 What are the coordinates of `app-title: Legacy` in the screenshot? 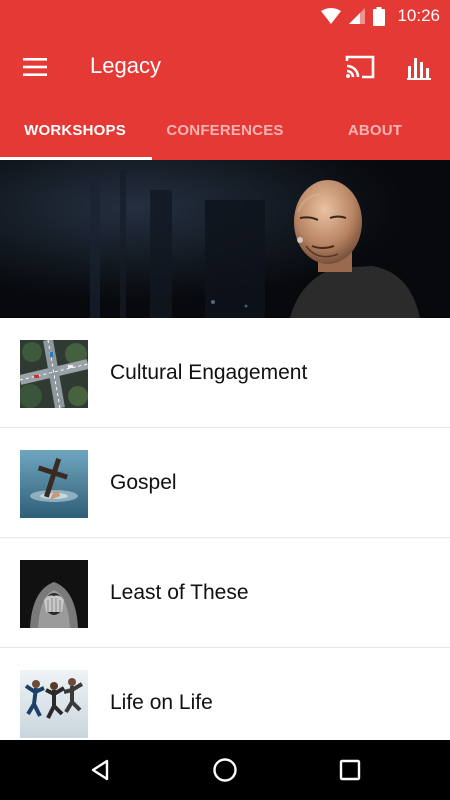 It's located at (125, 65).